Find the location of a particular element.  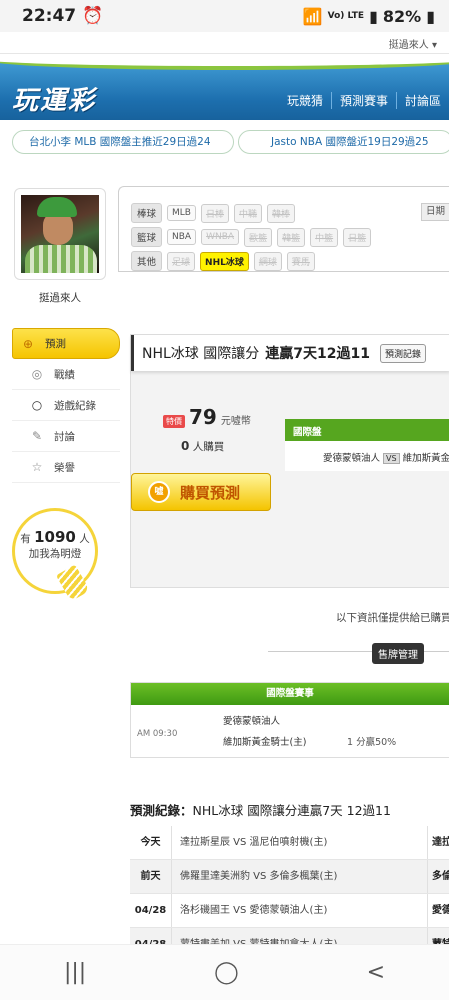

tag-mlb: MLB is located at coordinates (181, 213).